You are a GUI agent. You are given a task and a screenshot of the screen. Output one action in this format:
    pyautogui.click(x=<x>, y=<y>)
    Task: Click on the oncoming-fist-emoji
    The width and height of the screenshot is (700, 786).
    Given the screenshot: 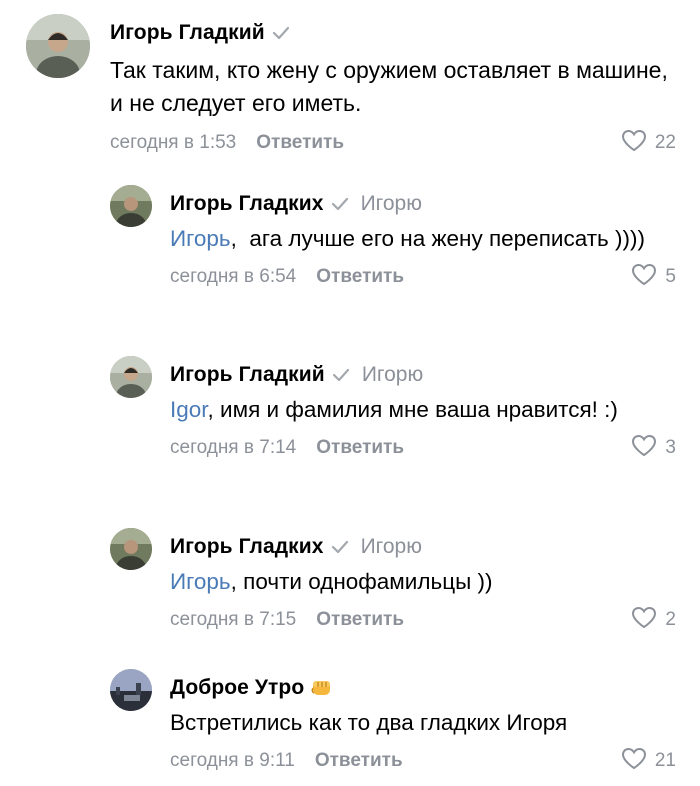 What is the action you would take?
    pyautogui.click(x=322, y=688)
    